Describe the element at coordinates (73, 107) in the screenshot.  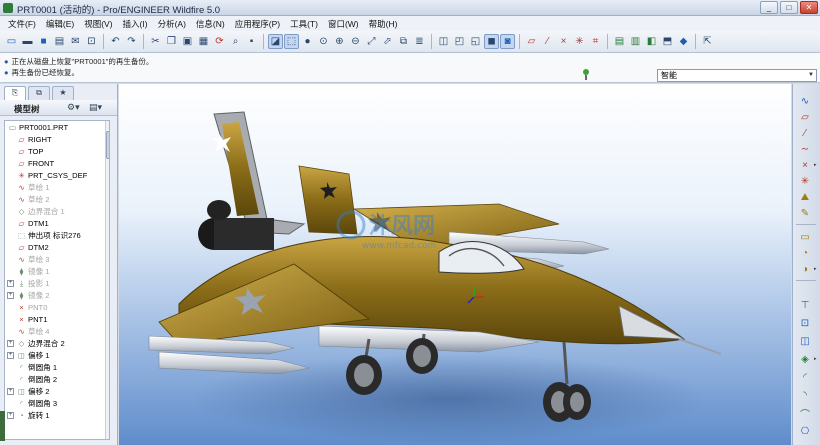
I see `tree-settings-icon: ⚙▾` at that location.